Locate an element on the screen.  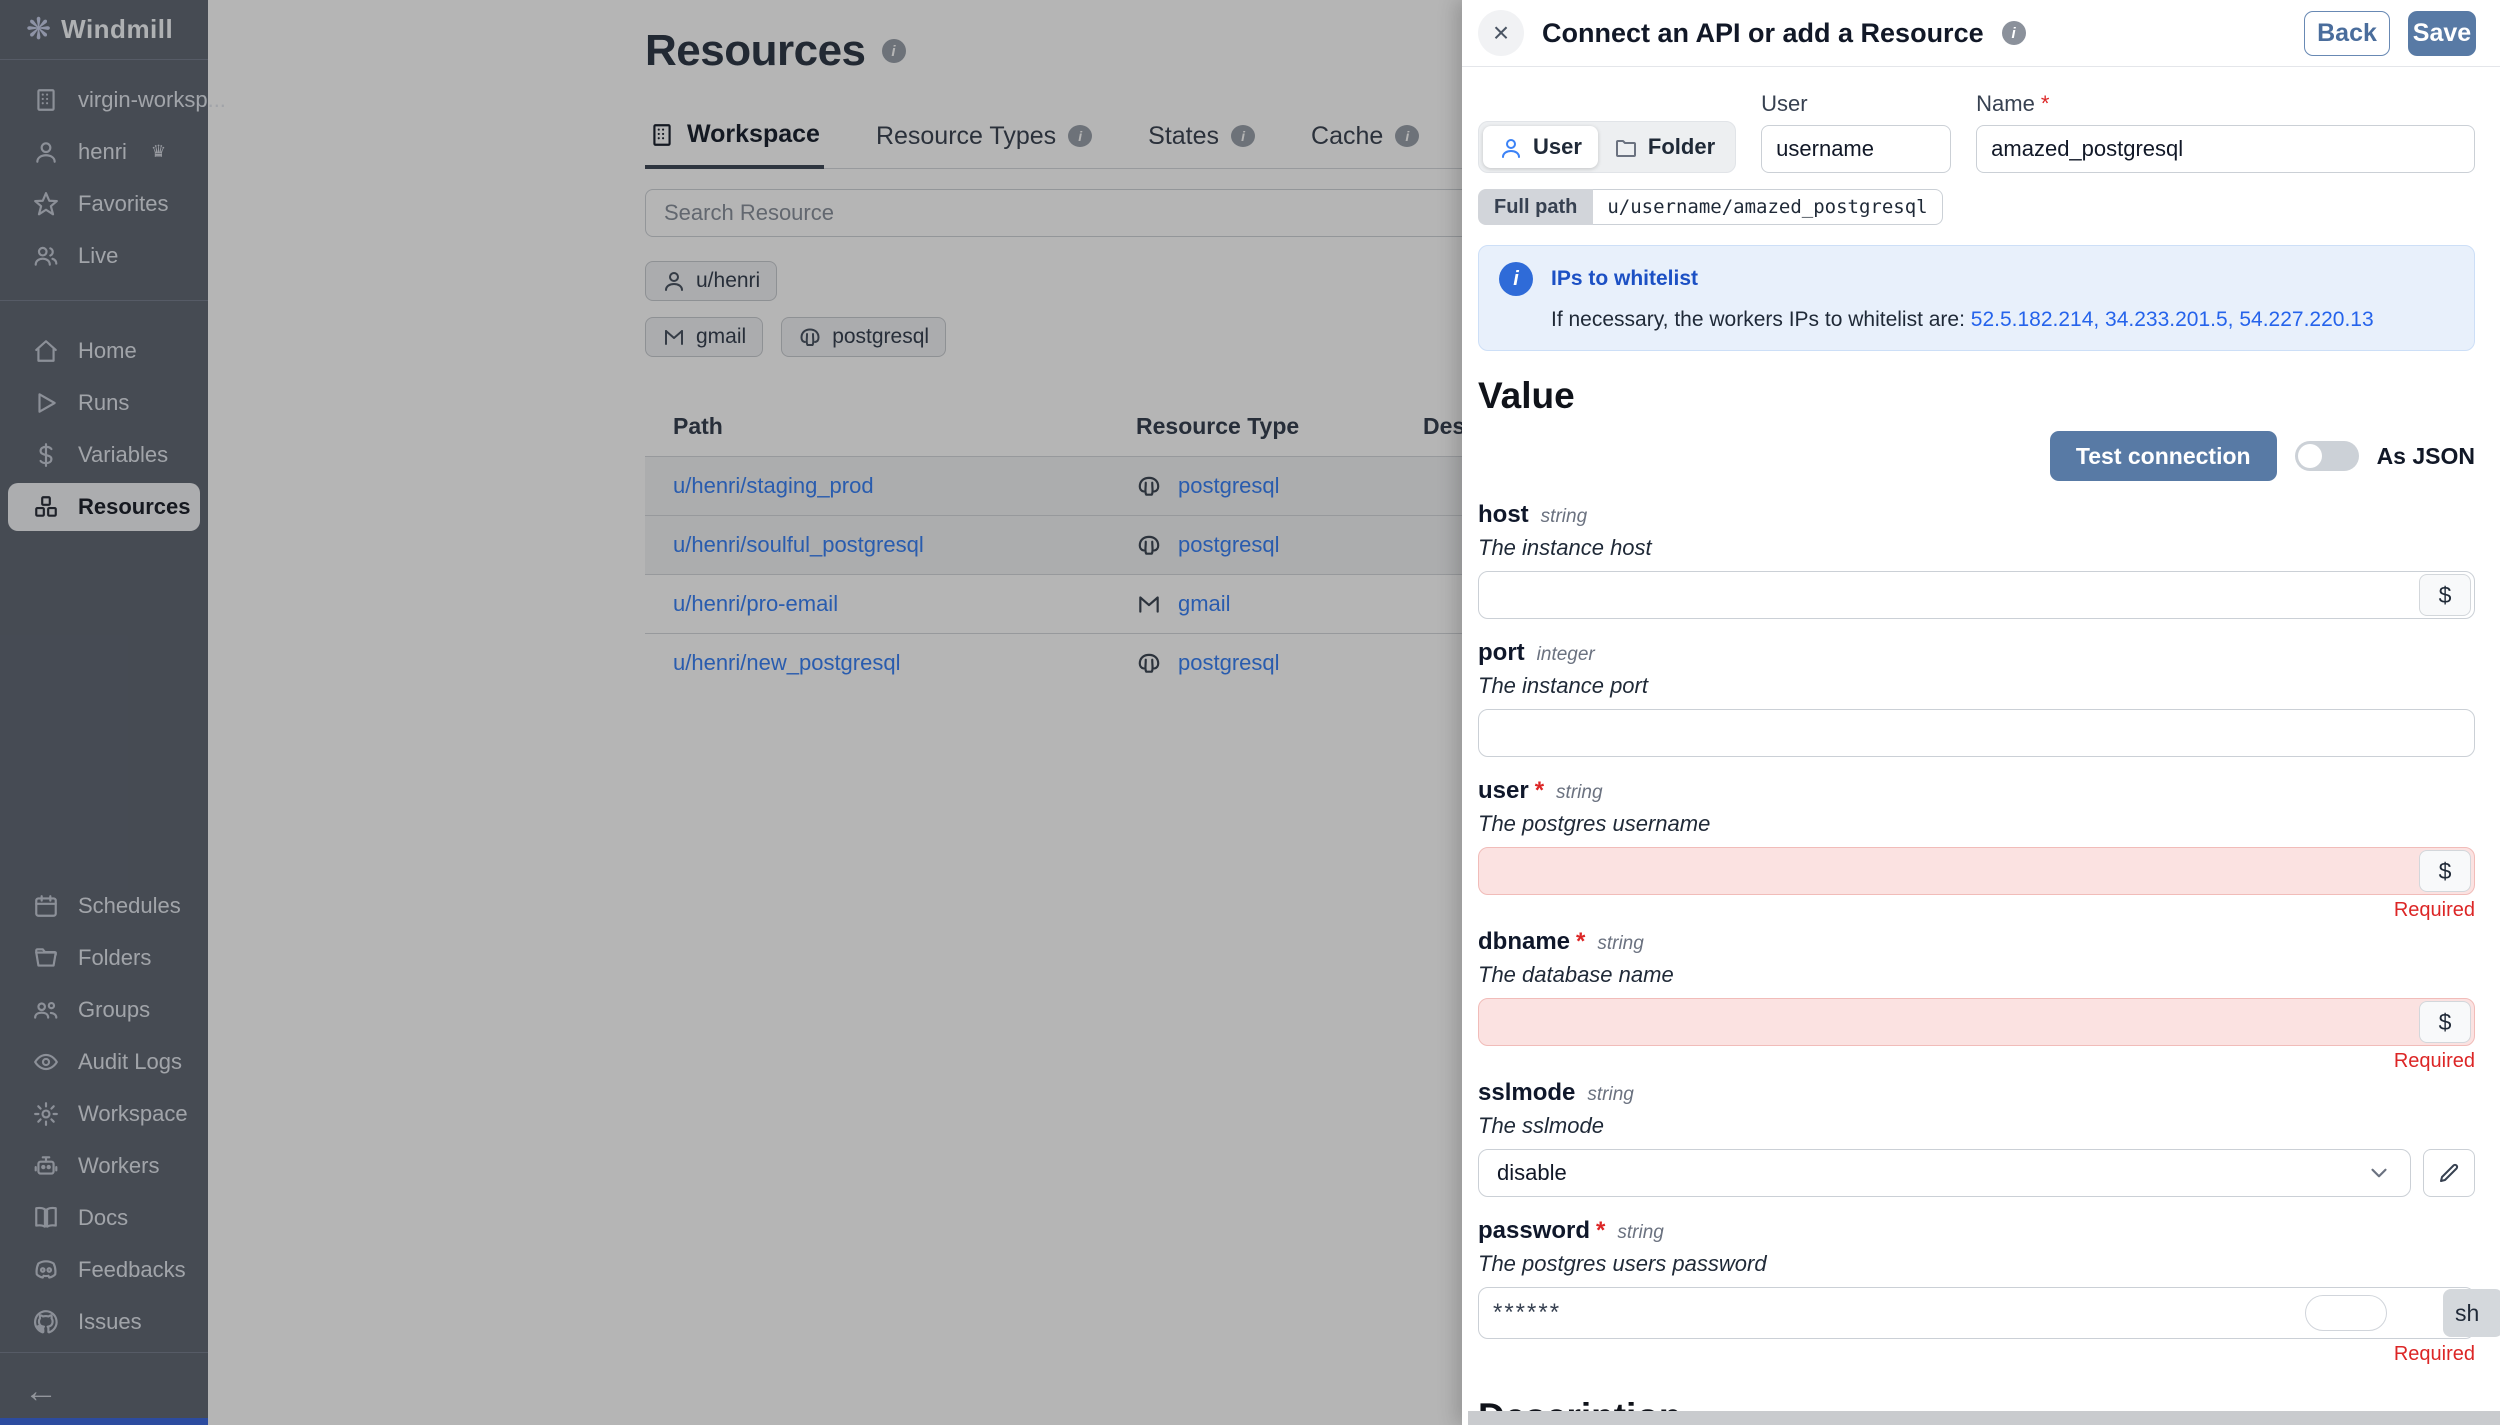
owner-kind-folder-button: Folder is located at coordinates (1664, 147).